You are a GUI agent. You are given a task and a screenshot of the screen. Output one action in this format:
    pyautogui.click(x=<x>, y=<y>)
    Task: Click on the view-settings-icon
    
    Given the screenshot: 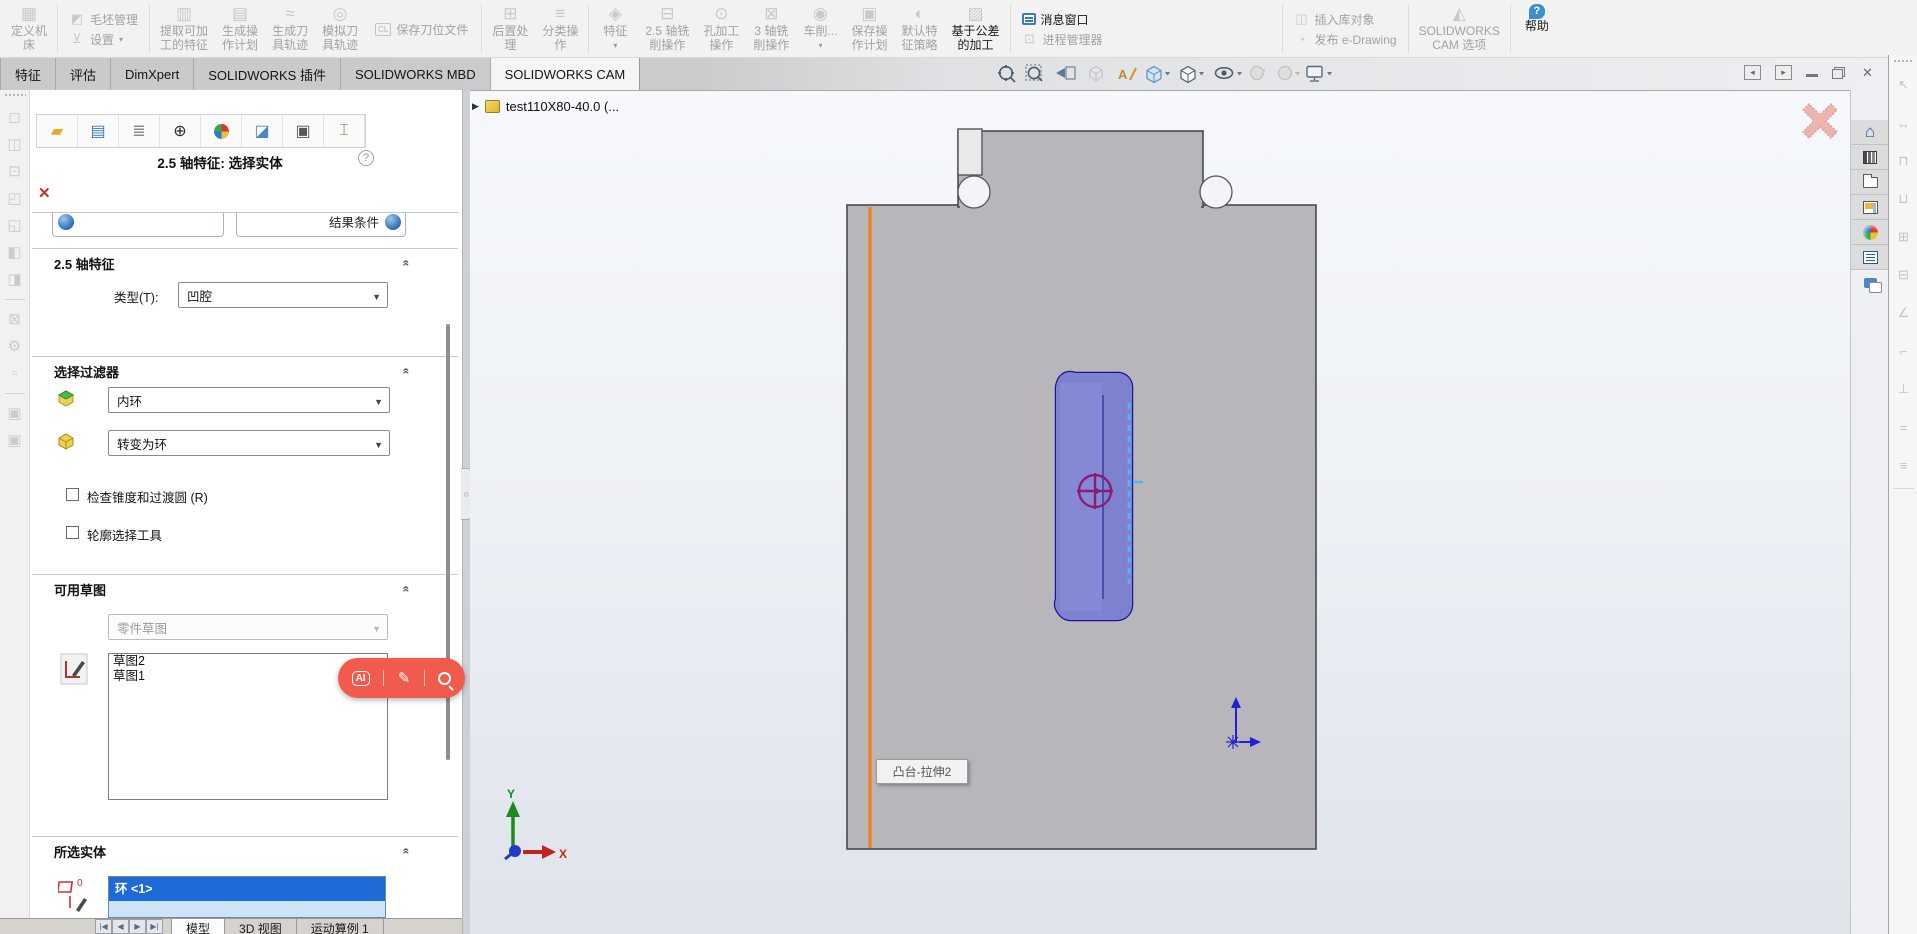 What is the action you would take?
    pyautogui.click(x=1319, y=73)
    